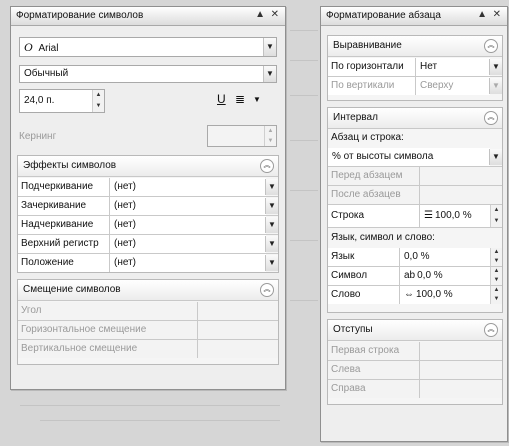 The height and width of the screenshot is (446, 509). Describe the element at coordinates (453, 67) in the screenshot. I see `align-horizontal-value: Нет` at that location.